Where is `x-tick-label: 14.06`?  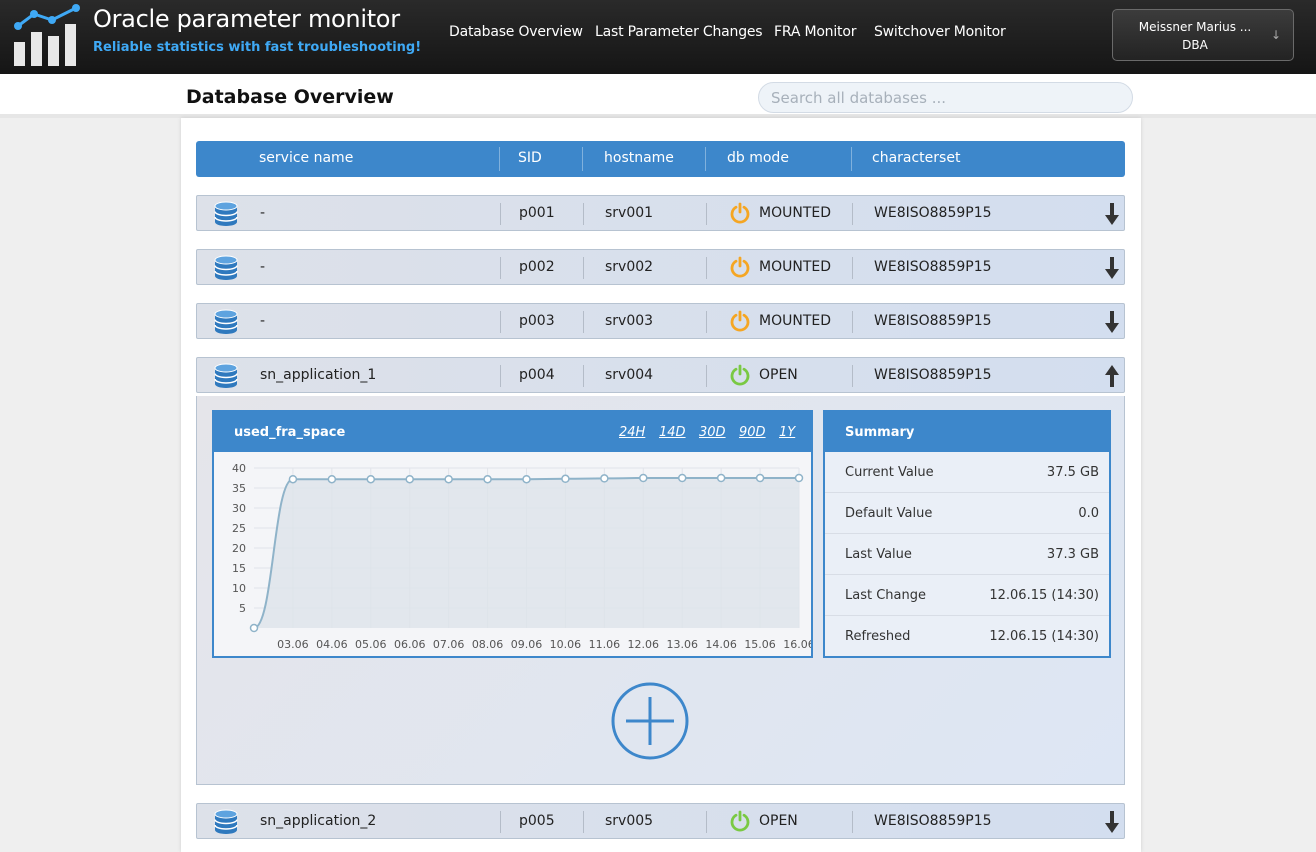
x-tick-label: 14.06 is located at coordinates (721, 644).